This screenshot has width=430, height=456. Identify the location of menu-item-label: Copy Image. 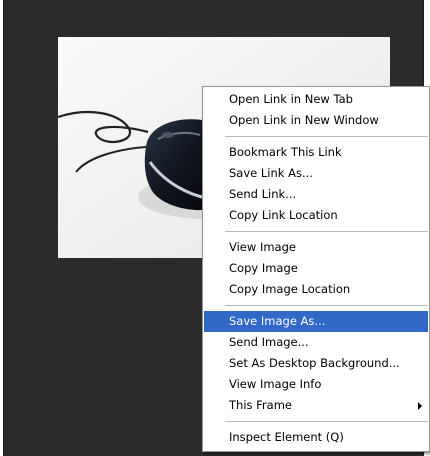
(263, 268).